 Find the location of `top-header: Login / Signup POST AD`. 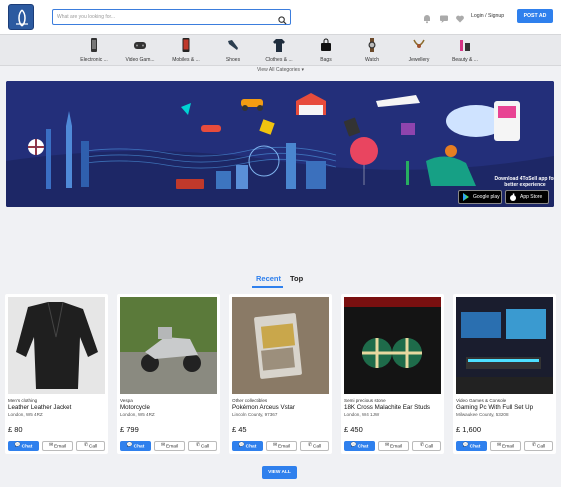

top-header: Login / Signup POST AD is located at coordinates (280, 17).